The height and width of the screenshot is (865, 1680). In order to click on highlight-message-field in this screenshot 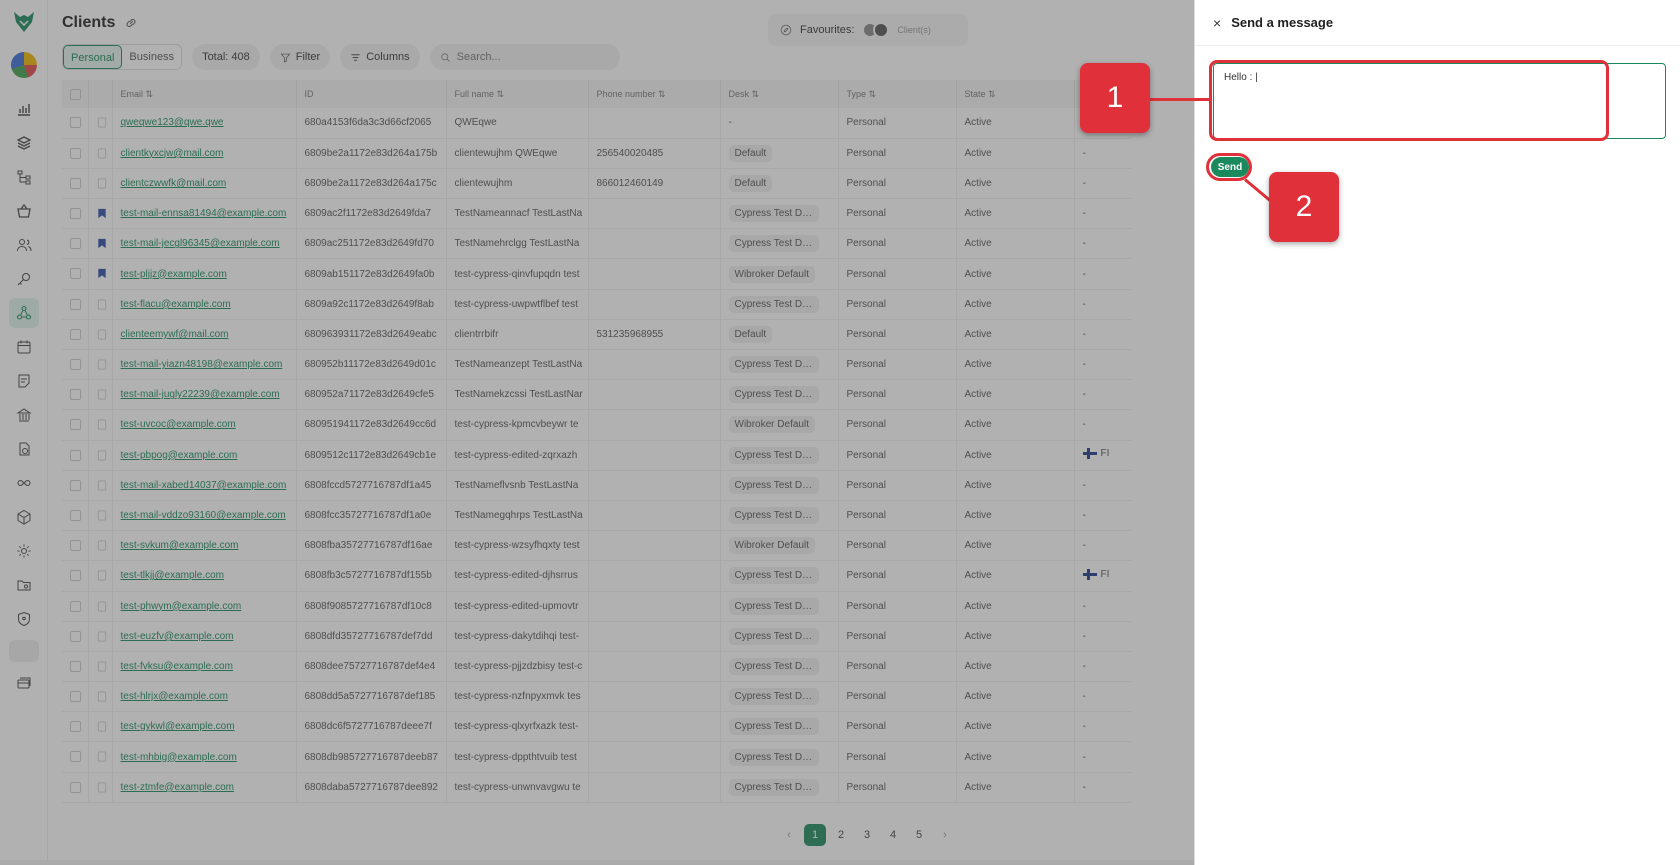, I will do `click(1409, 100)`.